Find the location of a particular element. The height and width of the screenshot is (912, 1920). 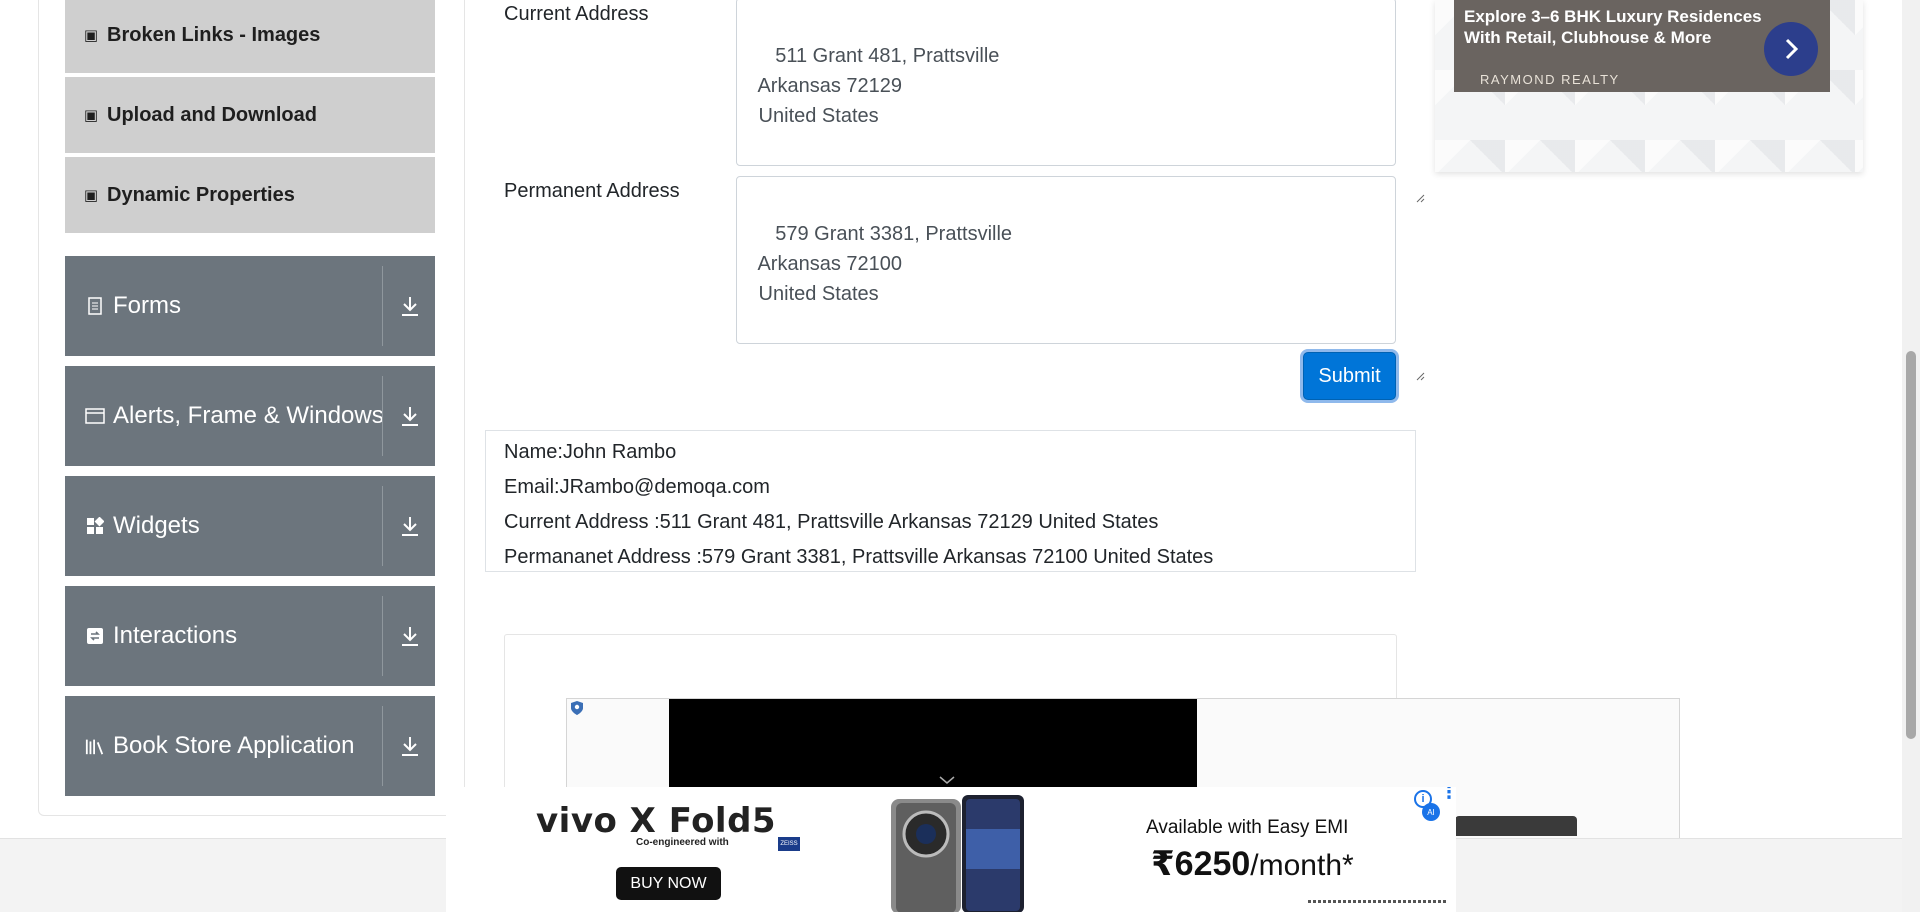

chevron-right-icon is located at coordinates (1791, 49).